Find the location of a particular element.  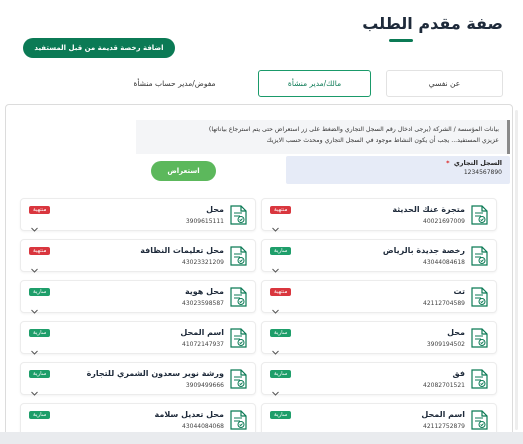

license-number: 42082701521 is located at coordinates (444, 385).